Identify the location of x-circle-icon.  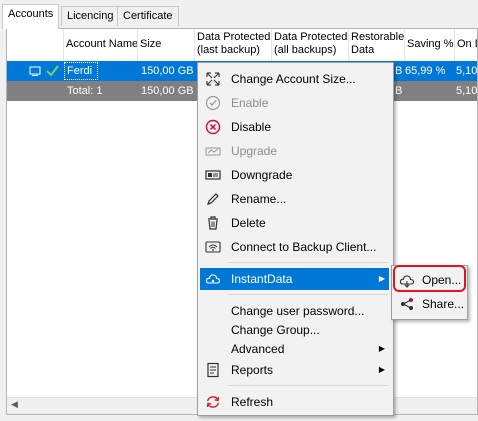
(213, 127).